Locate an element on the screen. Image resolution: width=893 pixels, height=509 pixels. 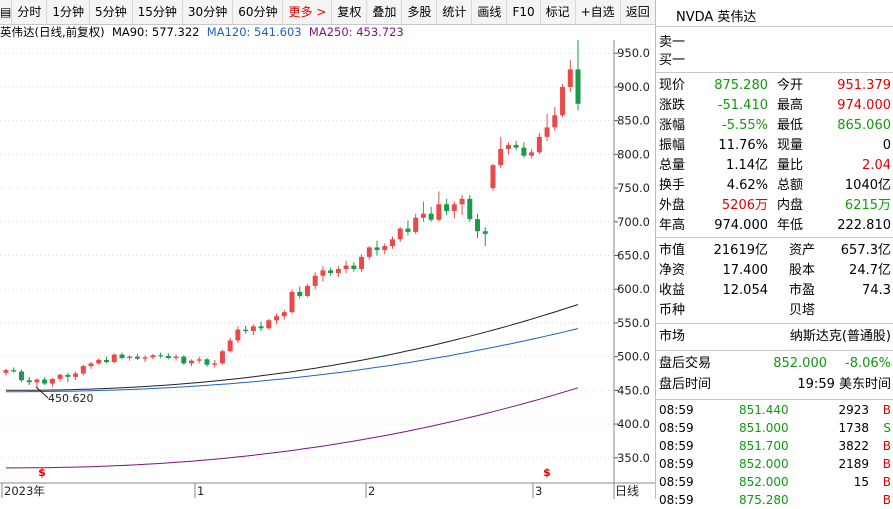
period-label: 日线 is located at coordinates (627, 491).